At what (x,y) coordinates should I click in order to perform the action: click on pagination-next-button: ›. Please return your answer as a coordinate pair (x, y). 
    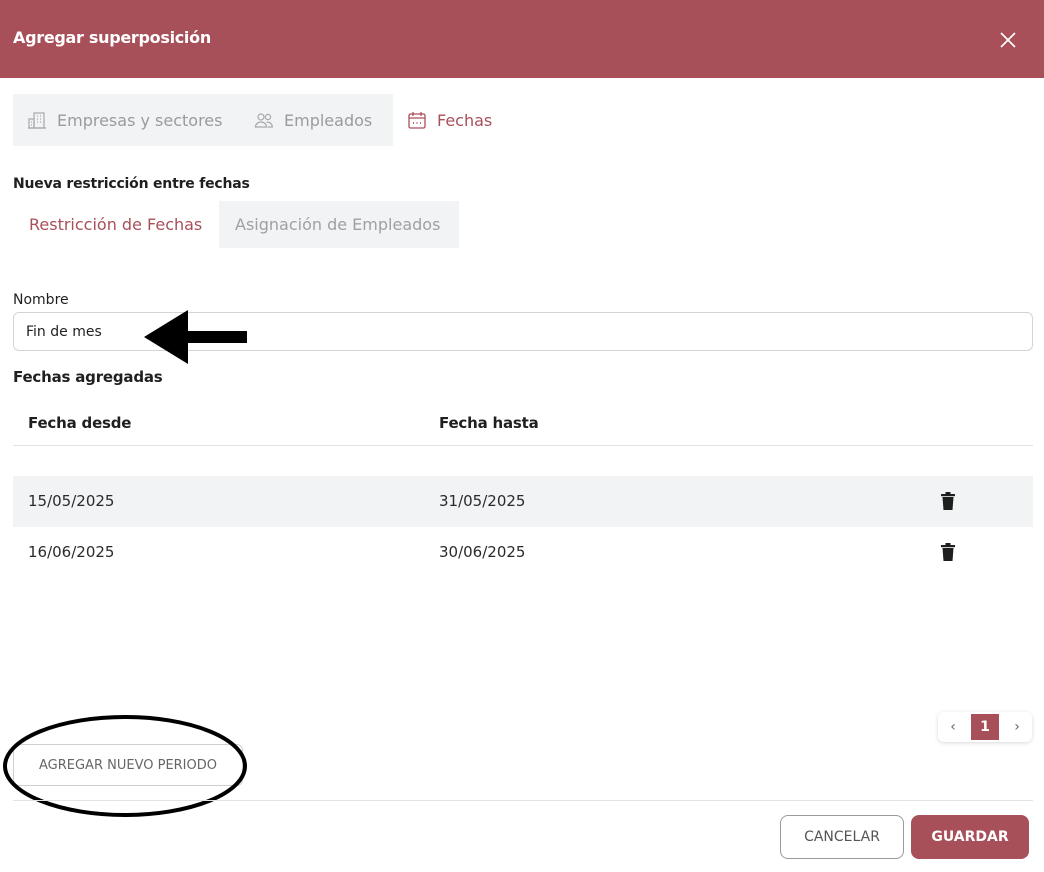
    Looking at the image, I should click on (1017, 727).